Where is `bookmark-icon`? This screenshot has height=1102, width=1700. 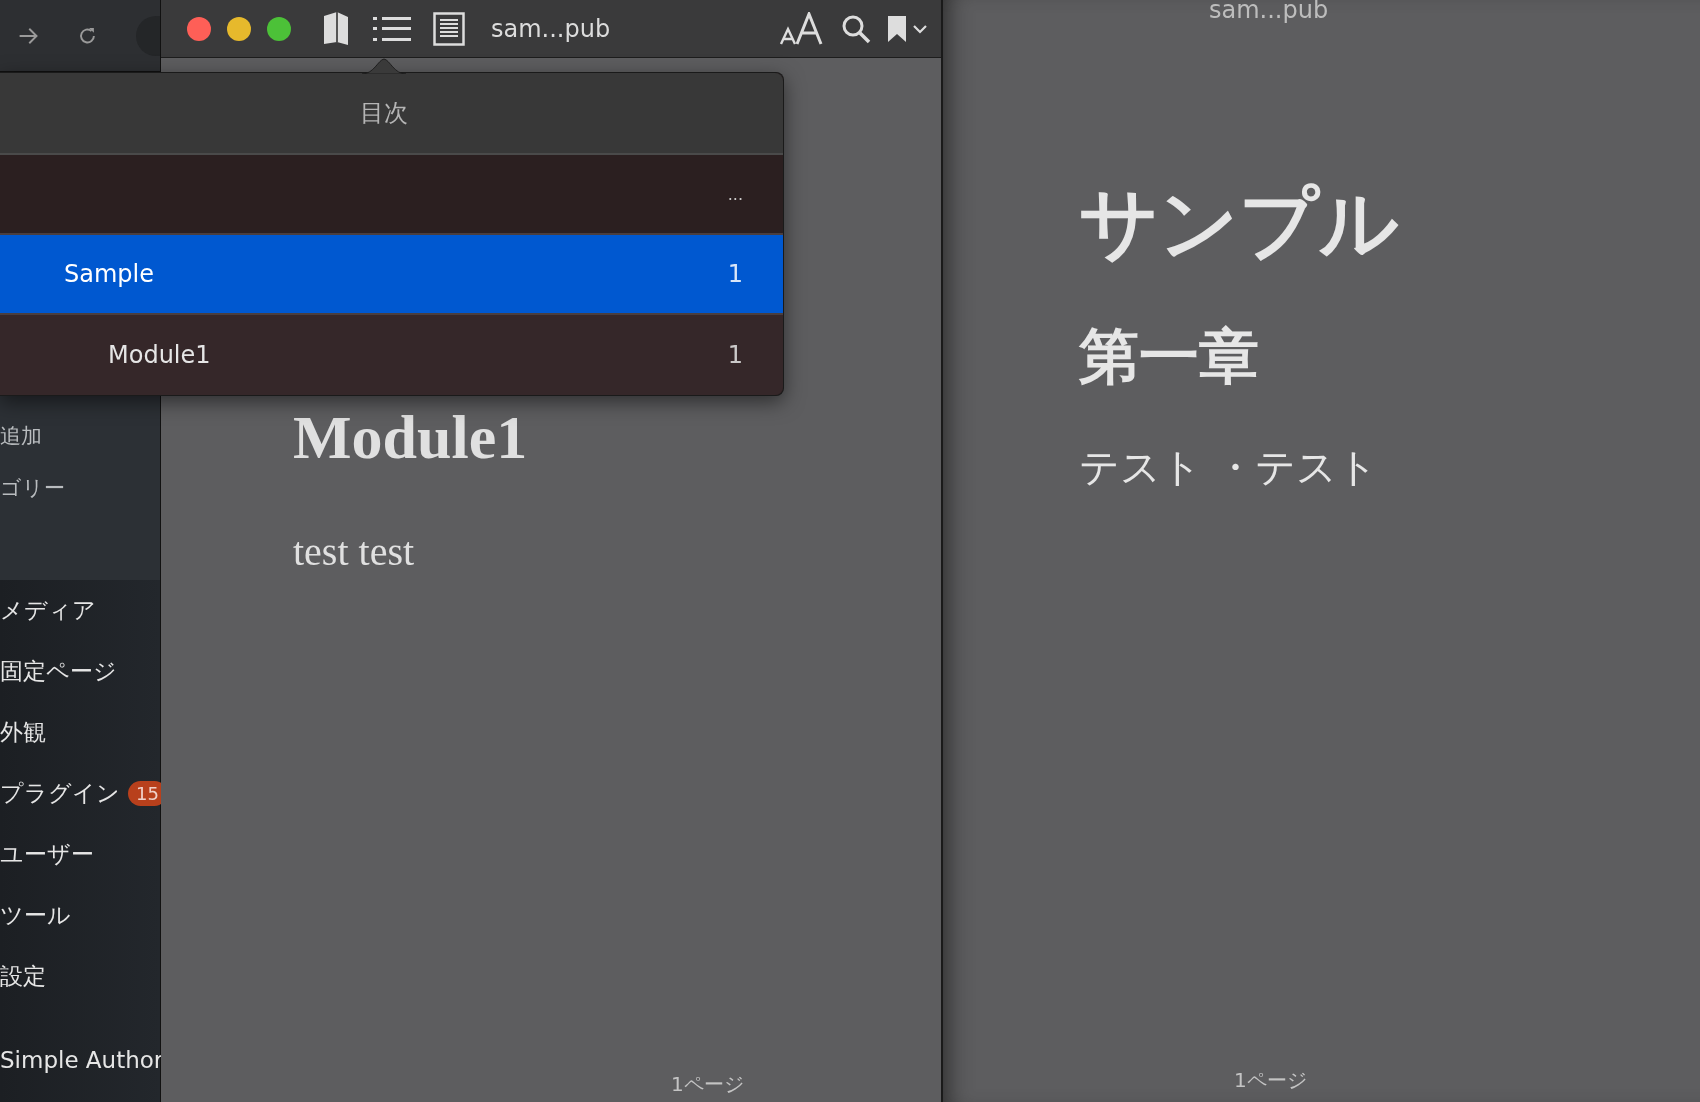 bookmark-icon is located at coordinates (897, 28).